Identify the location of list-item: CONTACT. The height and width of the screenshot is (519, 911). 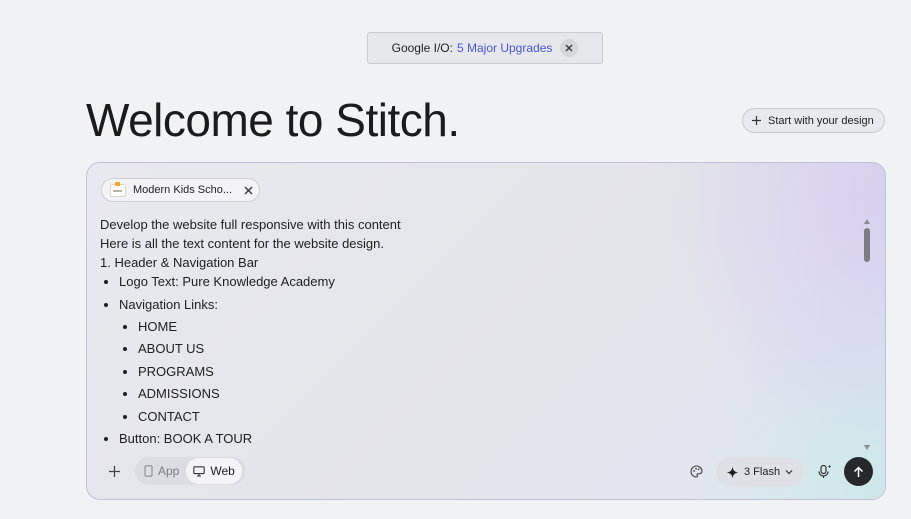
(497, 416).